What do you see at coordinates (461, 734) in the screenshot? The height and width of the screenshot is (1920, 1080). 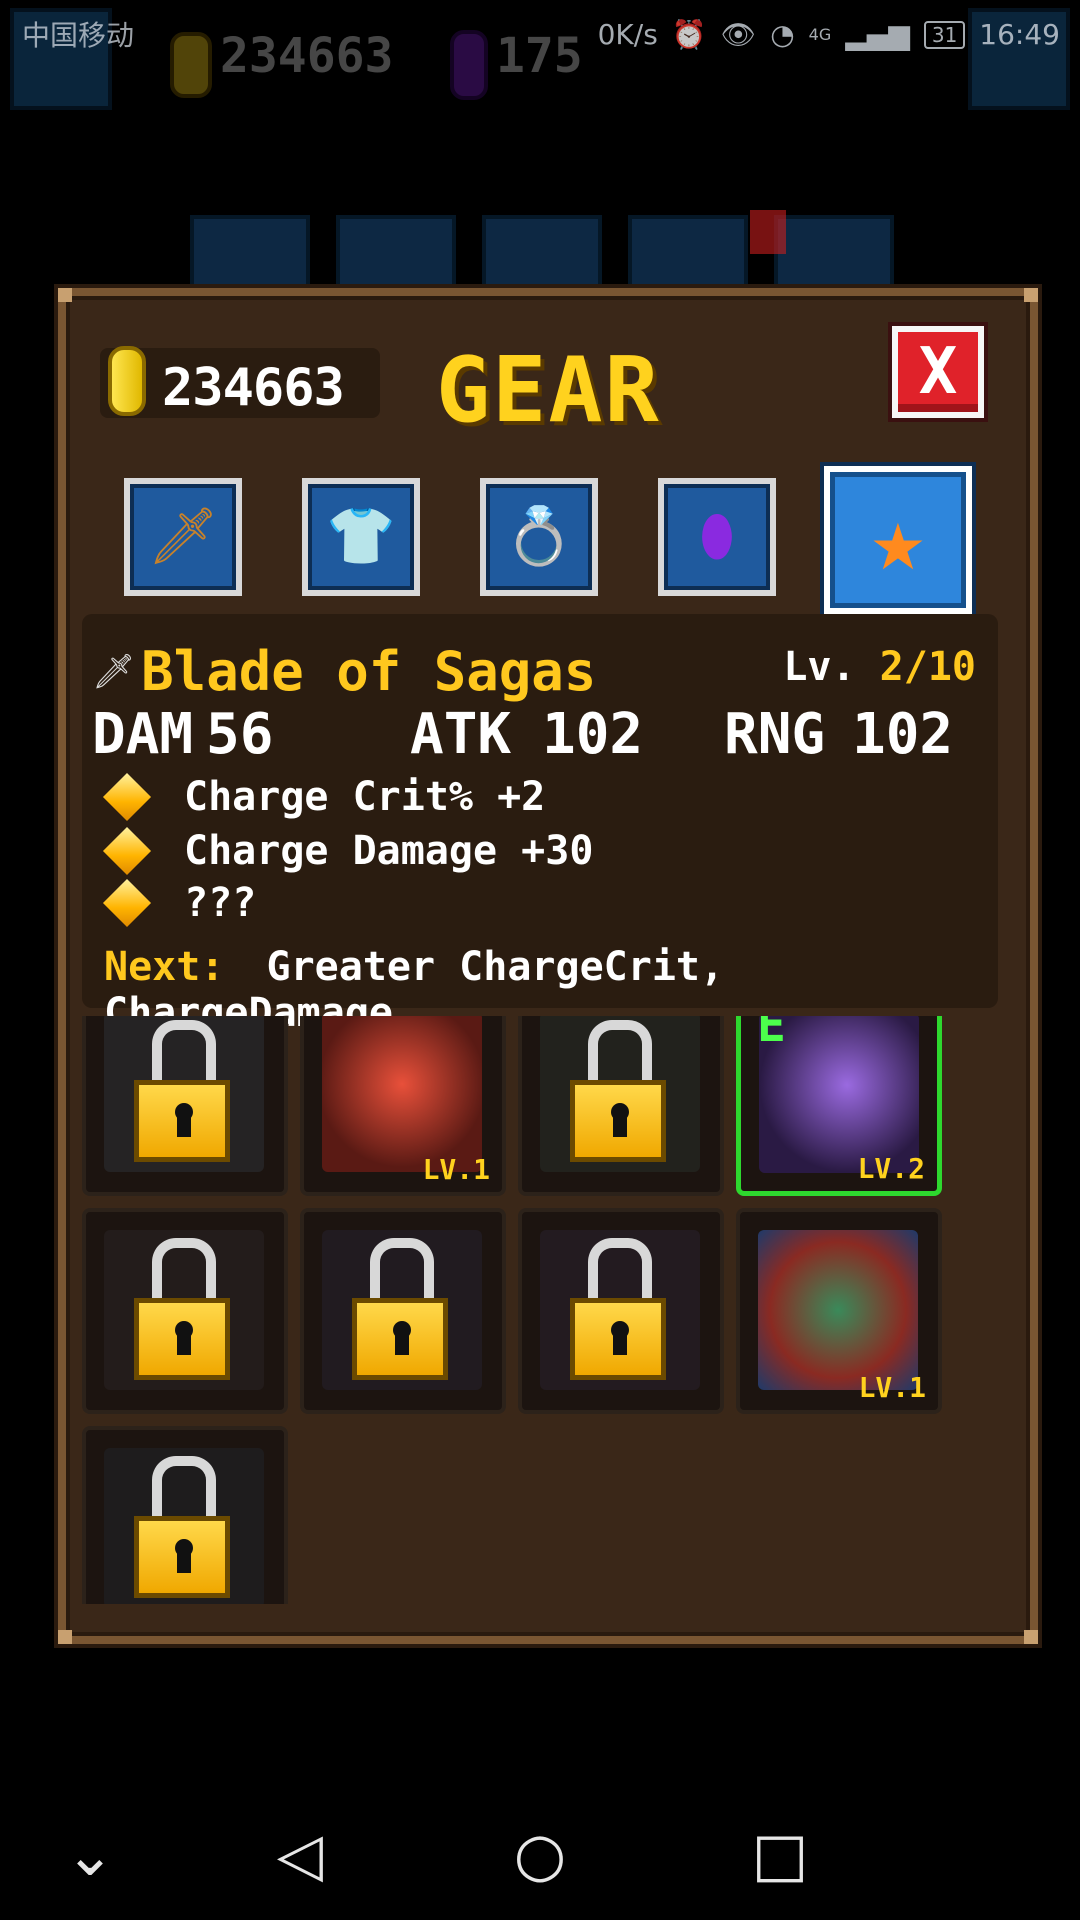 I see `atk-label: ATK` at bounding box center [461, 734].